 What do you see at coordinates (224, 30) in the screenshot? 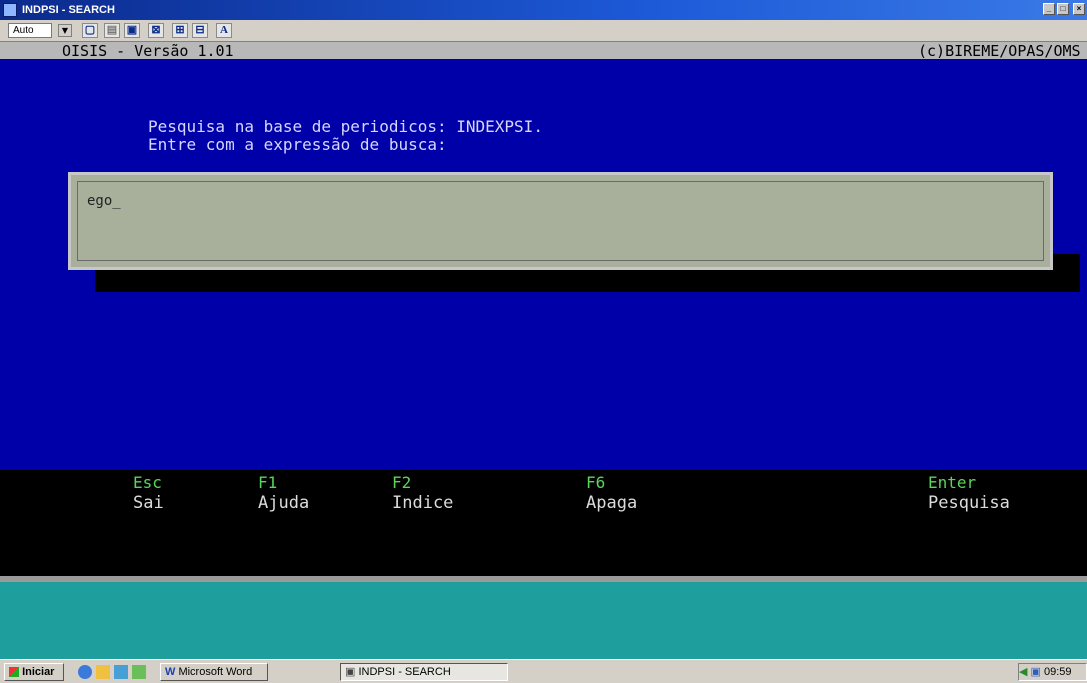
I see `font-icon: A` at bounding box center [224, 30].